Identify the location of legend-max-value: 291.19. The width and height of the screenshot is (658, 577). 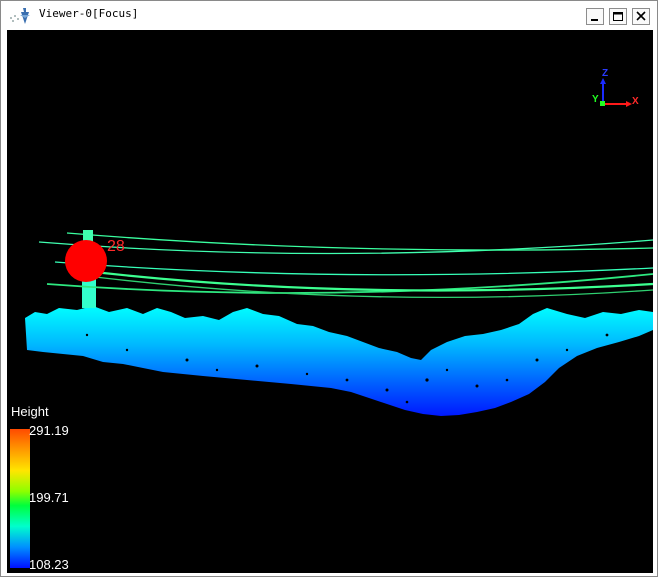
(49, 430).